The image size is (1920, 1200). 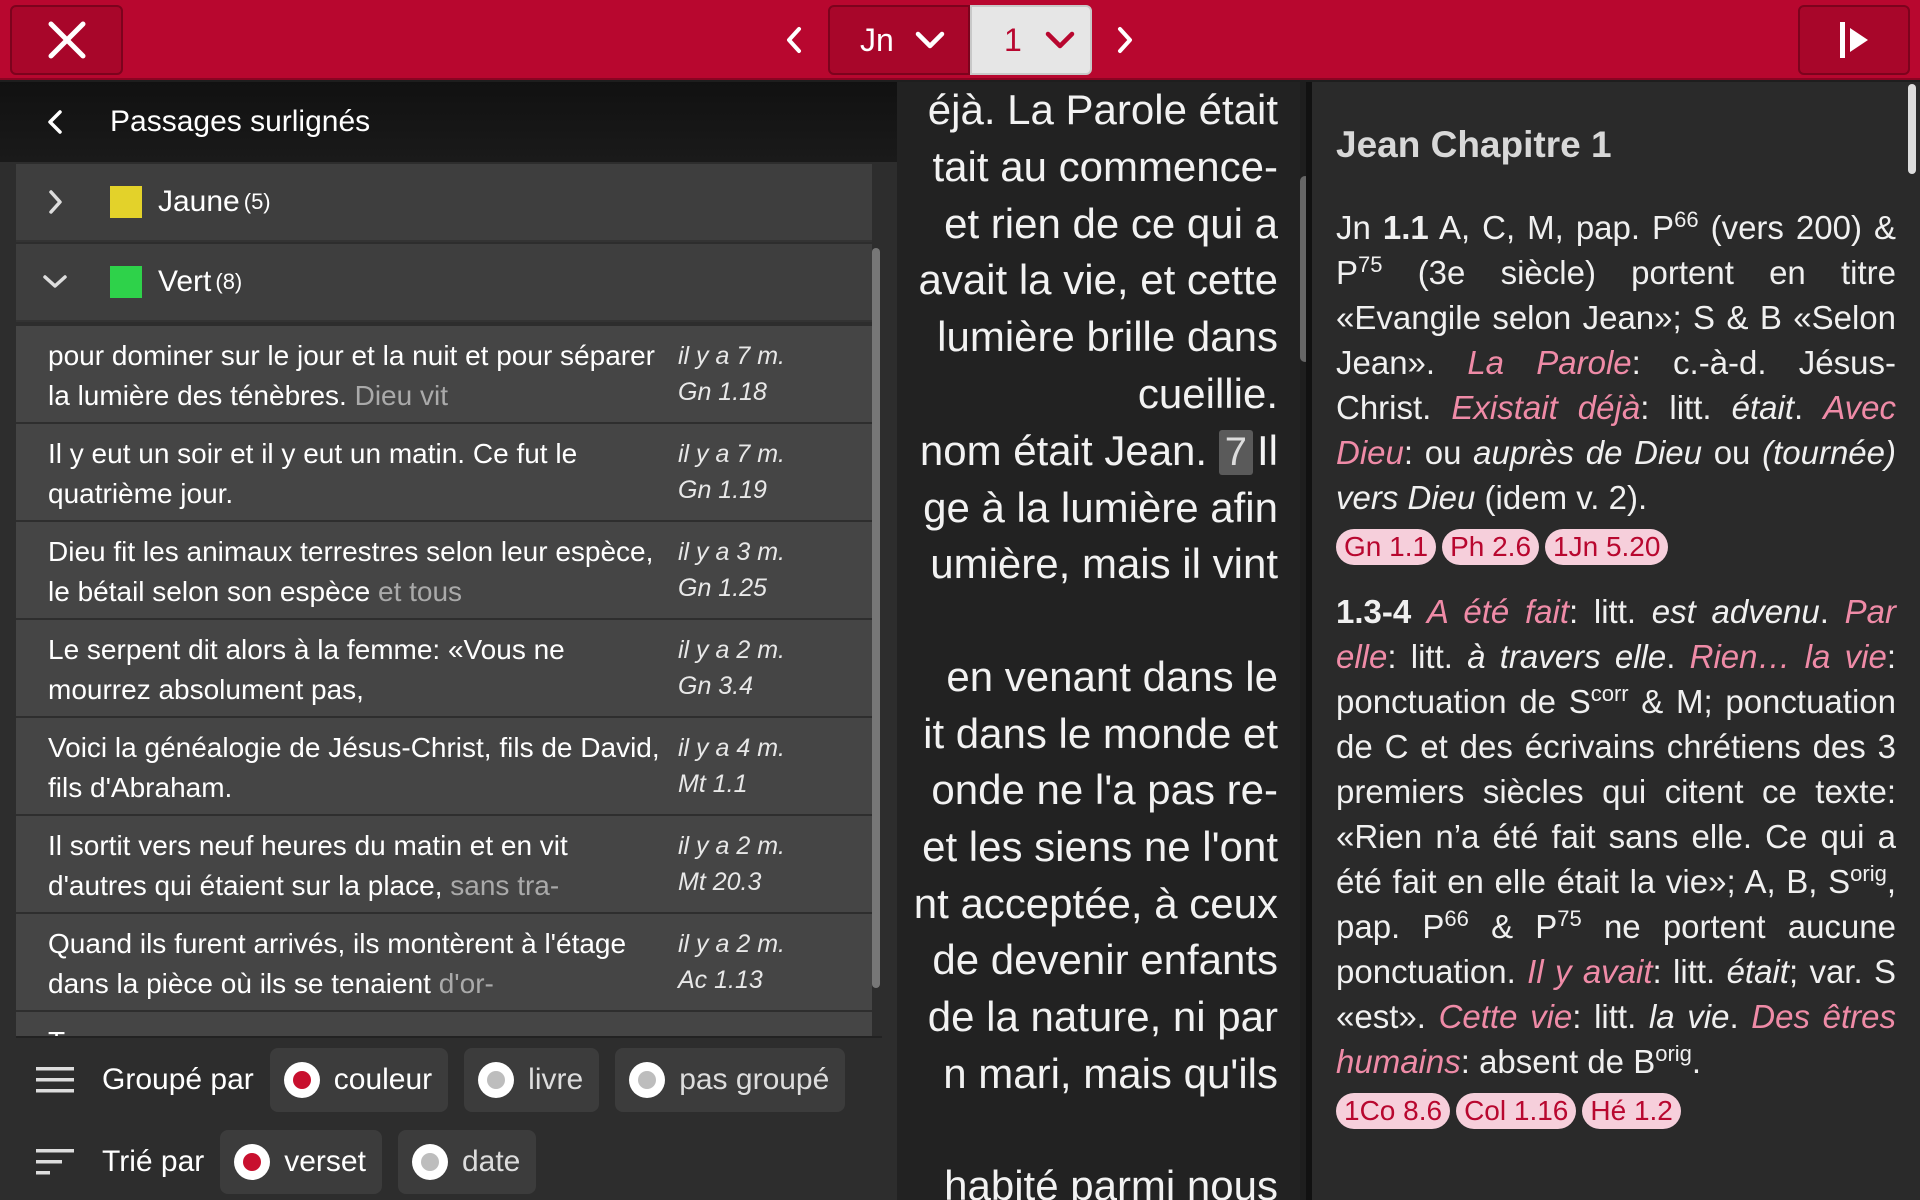 What do you see at coordinates (1235, 452) in the screenshot?
I see `verse-number: 7` at bounding box center [1235, 452].